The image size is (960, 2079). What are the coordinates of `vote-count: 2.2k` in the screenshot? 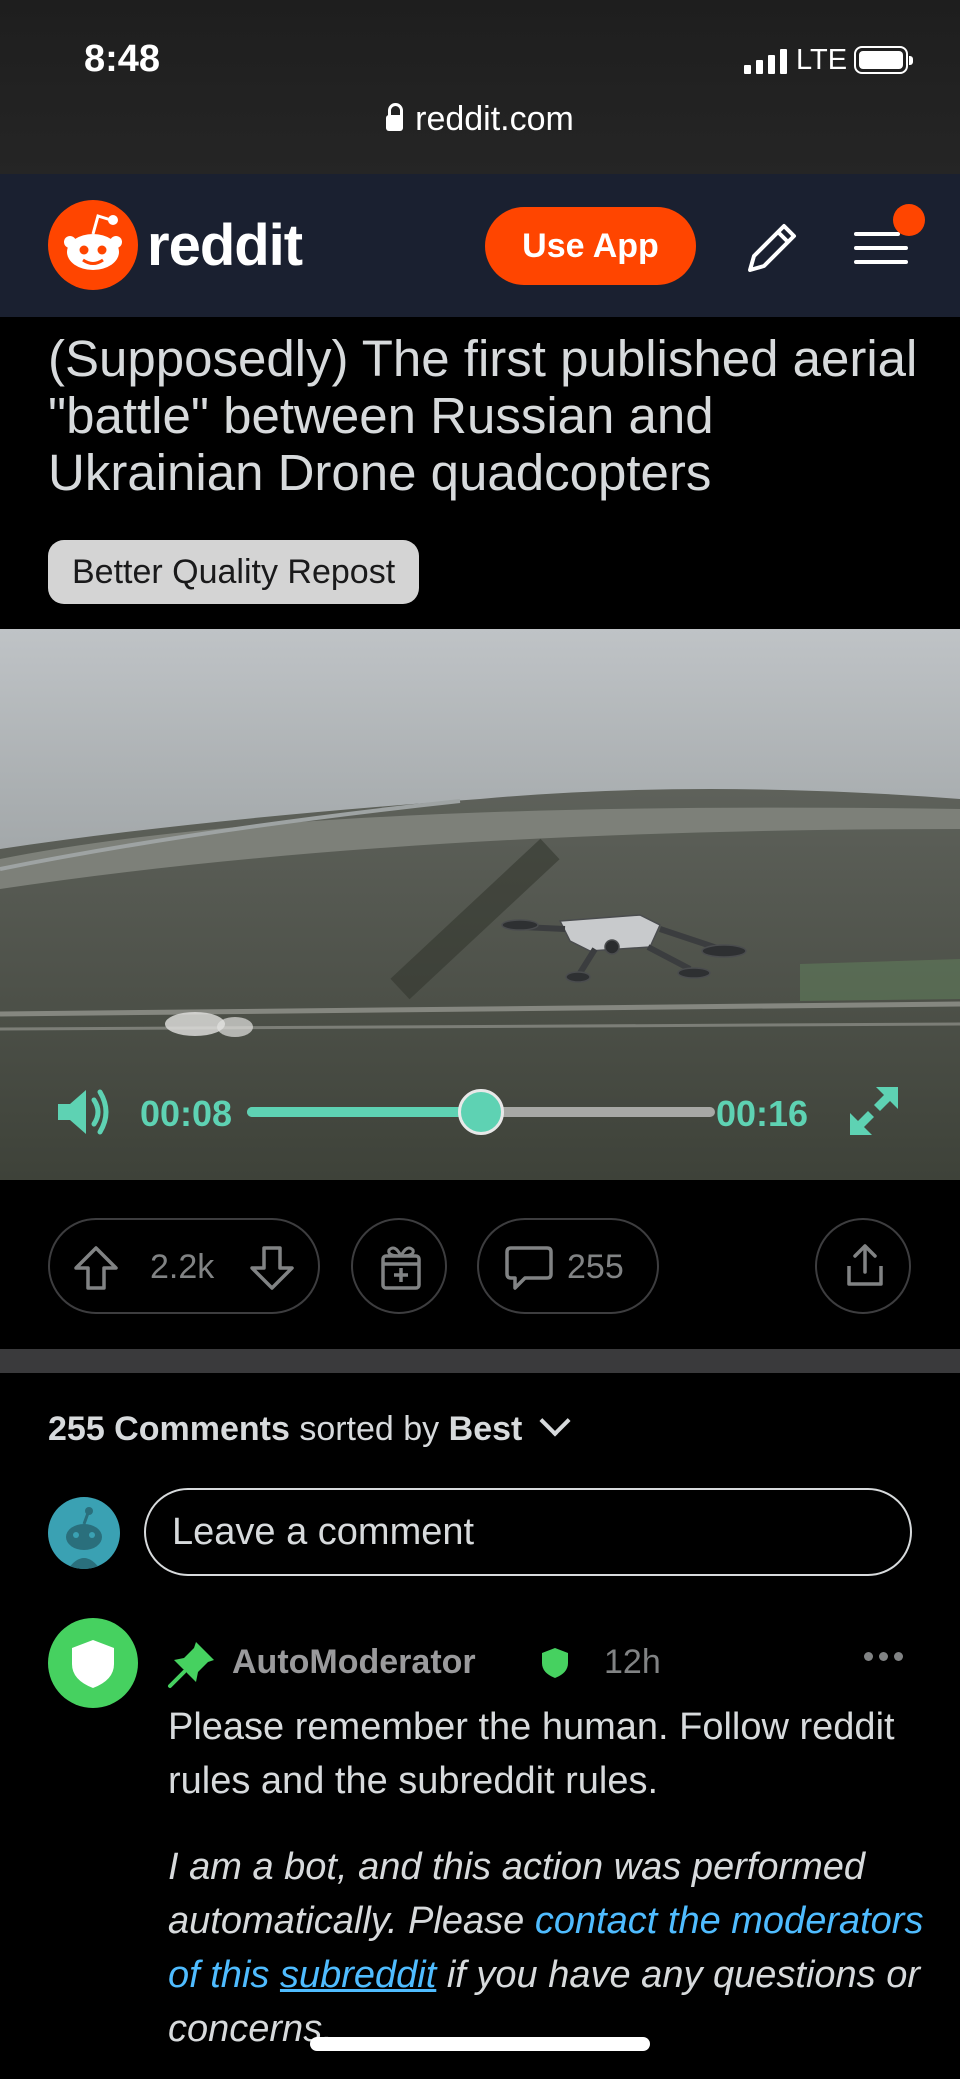 It's located at (182, 1267).